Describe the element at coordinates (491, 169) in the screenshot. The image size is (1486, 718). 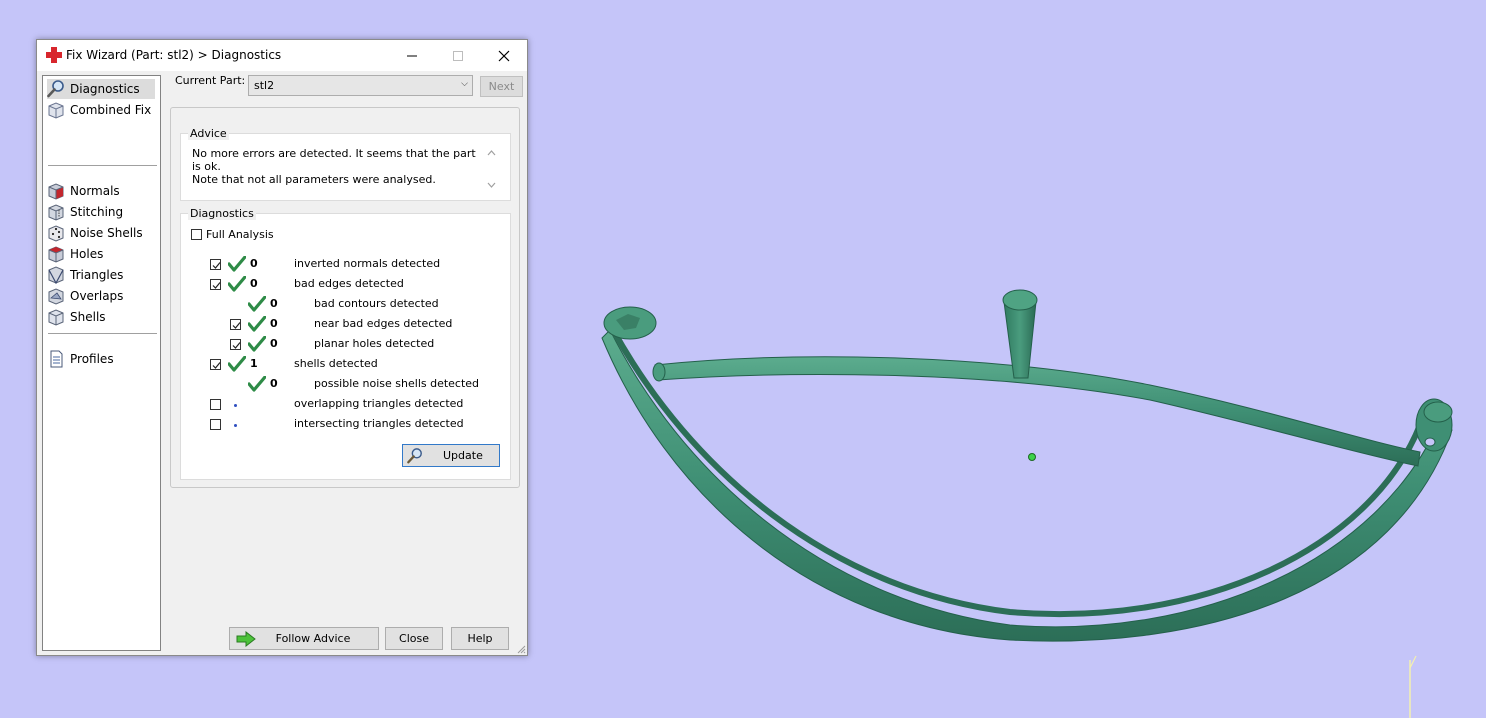
I see `advice-scrollbar` at that location.